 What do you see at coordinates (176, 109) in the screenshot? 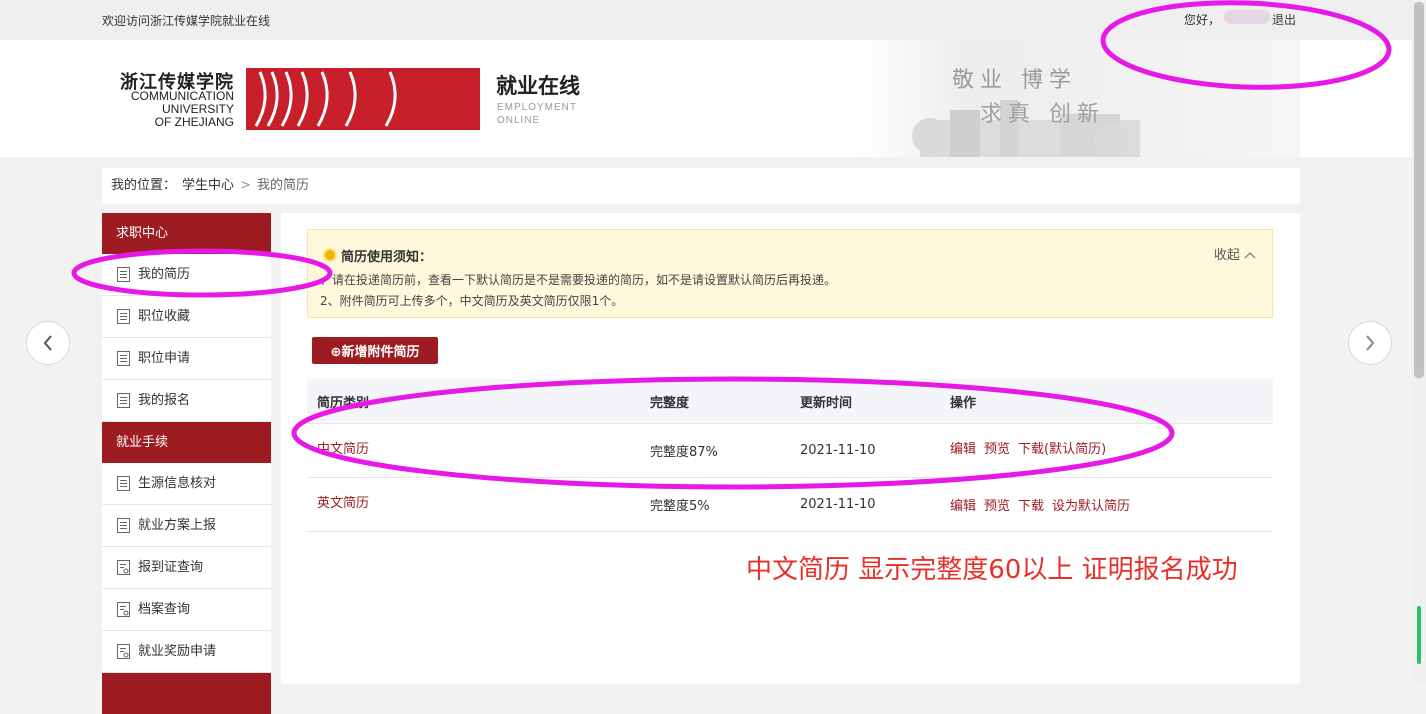
I see `logo-english-name: COMMUNICATION UNIVERSITY OF ZHEJIANG` at bounding box center [176, 109].